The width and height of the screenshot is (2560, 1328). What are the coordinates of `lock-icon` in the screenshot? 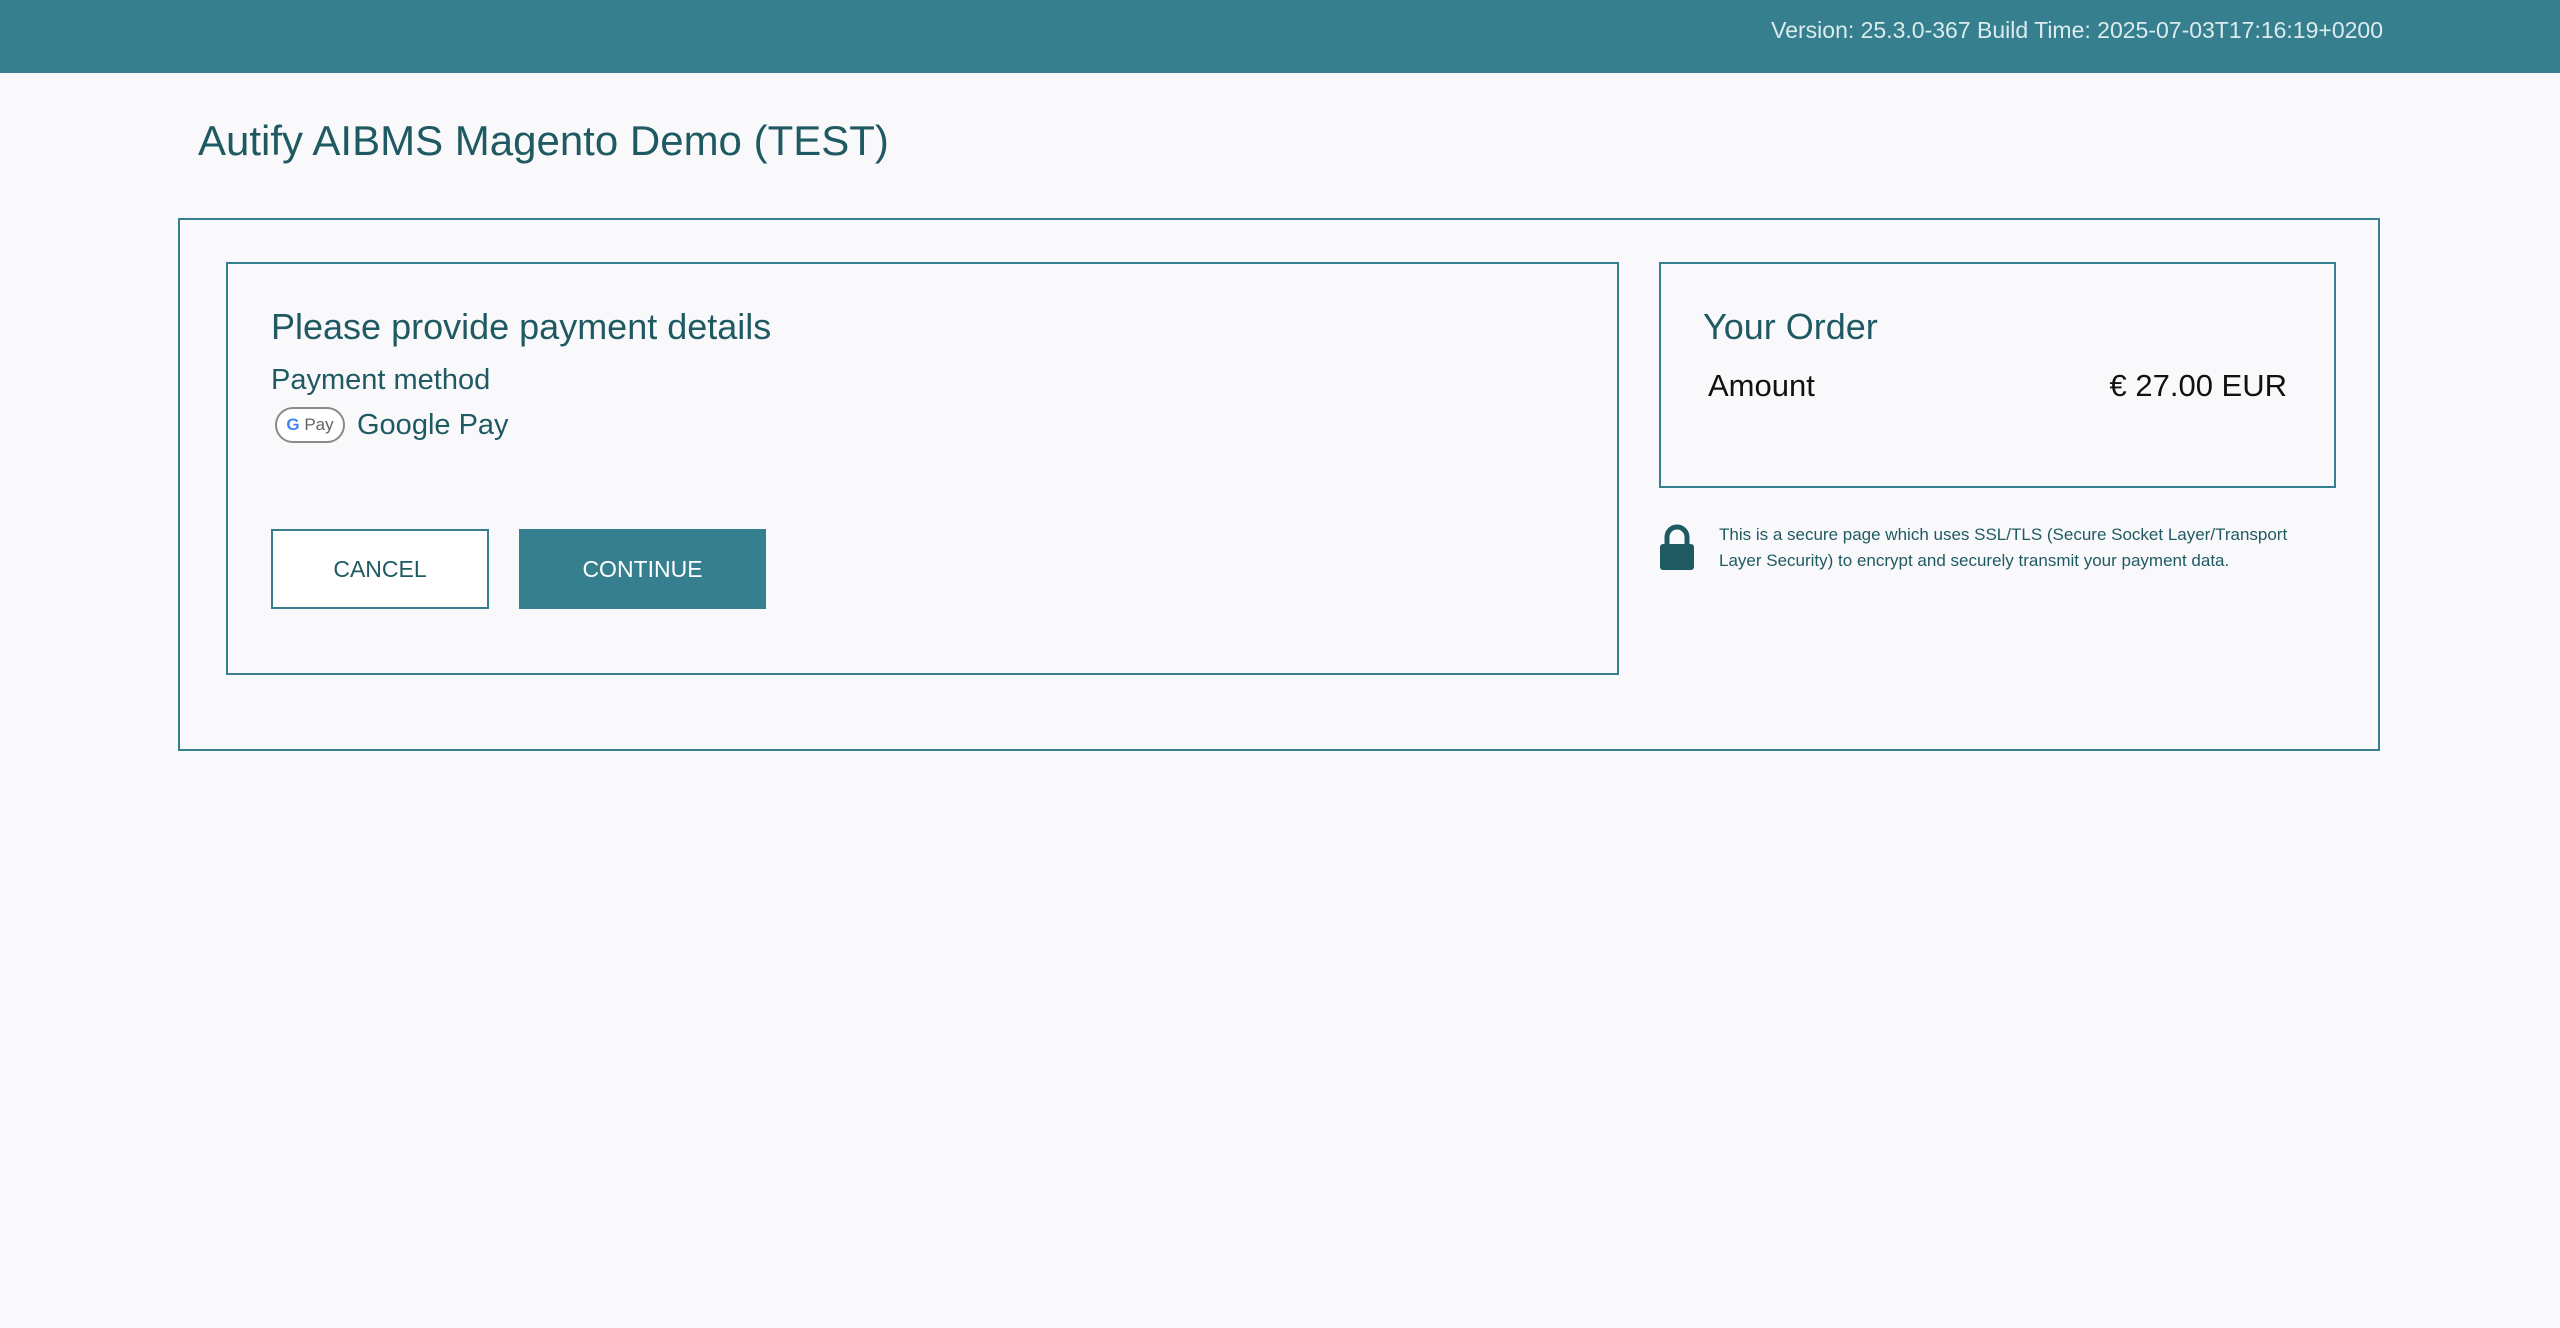 It's located at (1677, 547).